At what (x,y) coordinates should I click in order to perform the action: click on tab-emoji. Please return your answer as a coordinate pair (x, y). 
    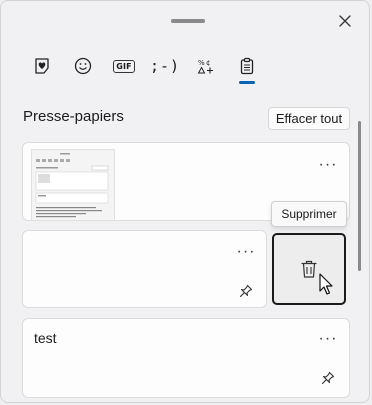
    Looking at the image, I should click on (83, 66).